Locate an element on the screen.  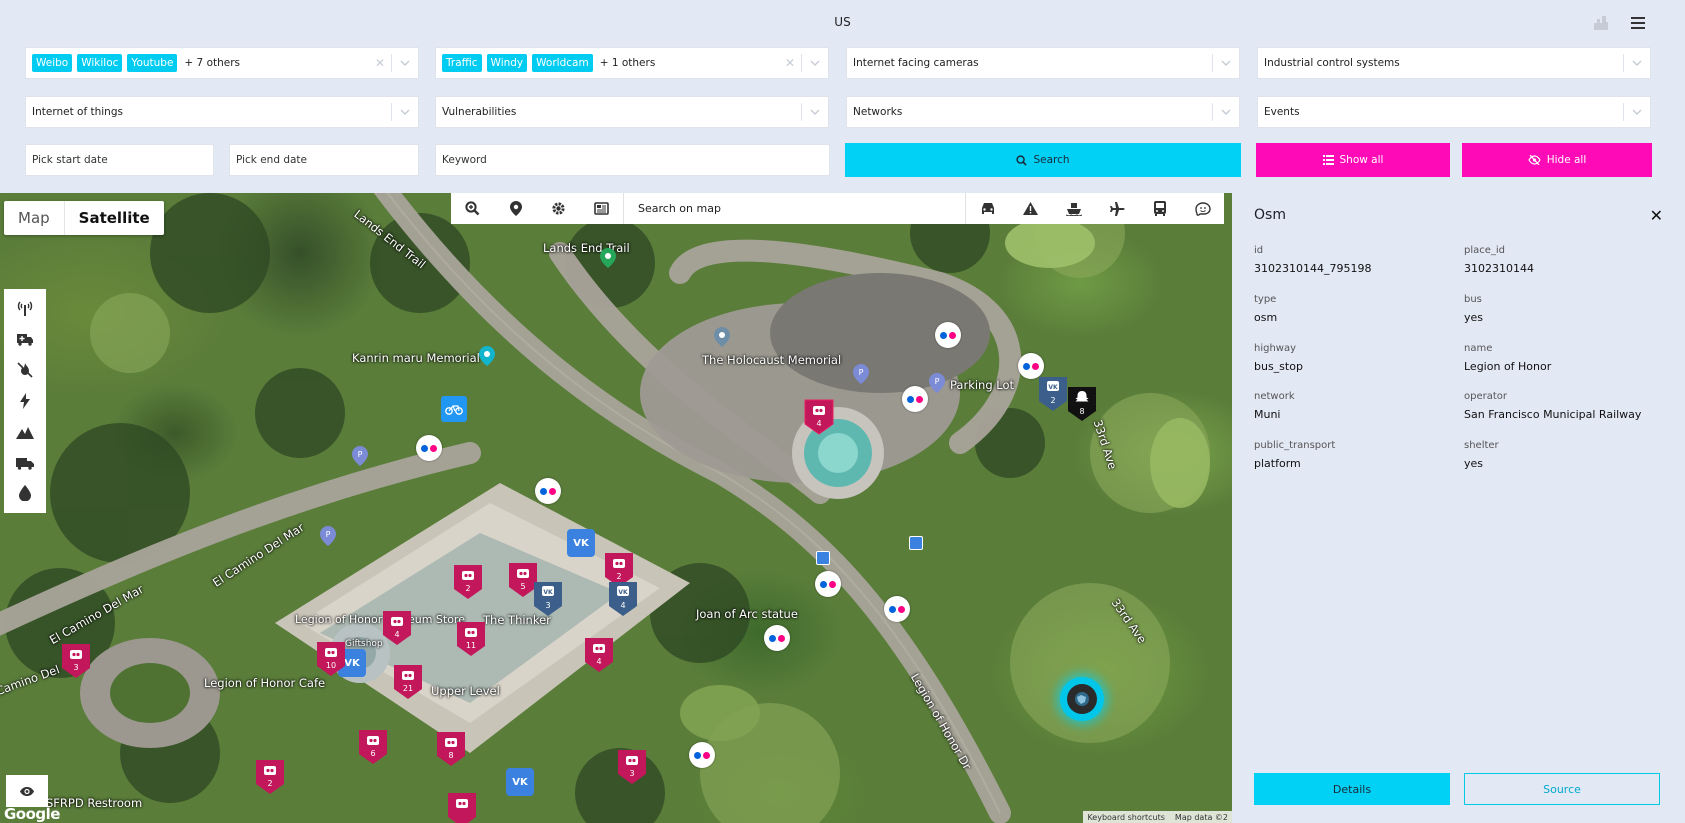
map-type-map-button: Map is located at coordinates (34, 218).